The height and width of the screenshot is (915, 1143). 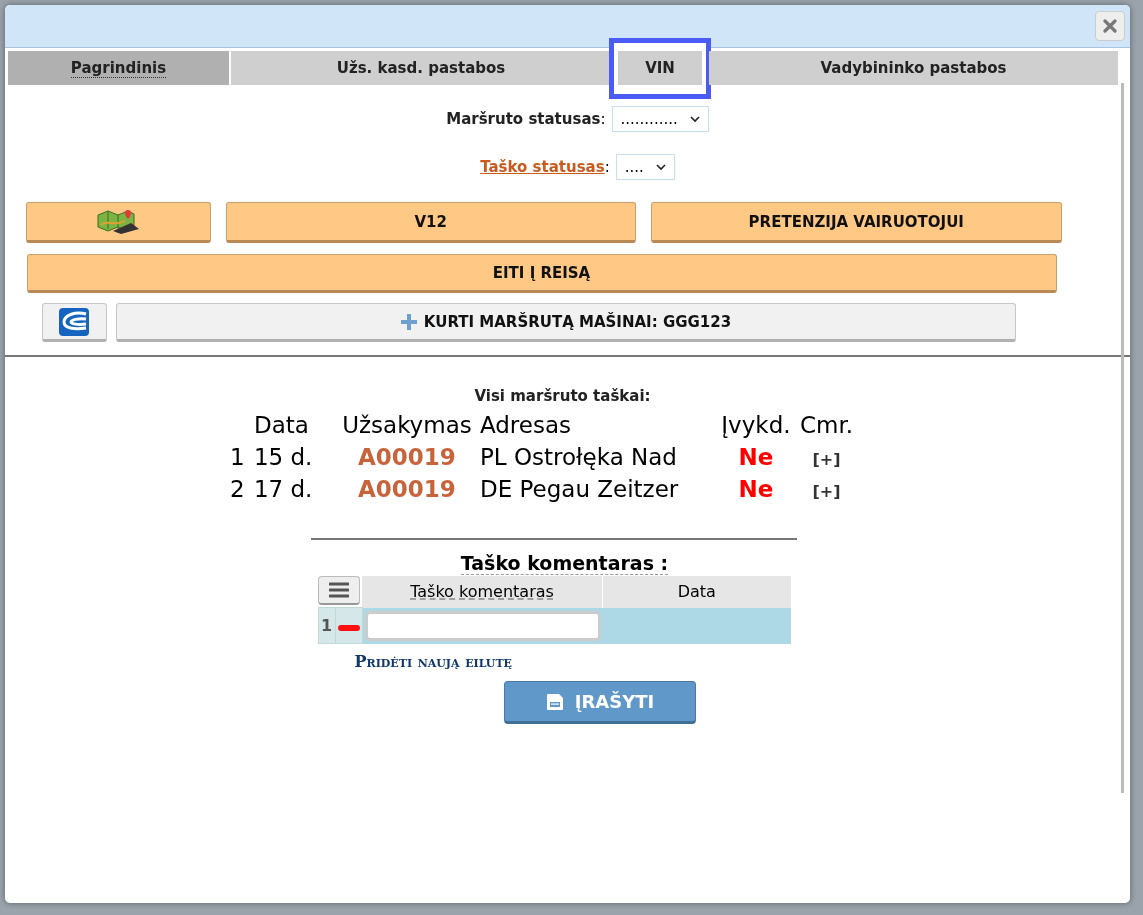 I want to click on table-cell-text: DE Pegau Zeitzer, so click(x=579, y=489).